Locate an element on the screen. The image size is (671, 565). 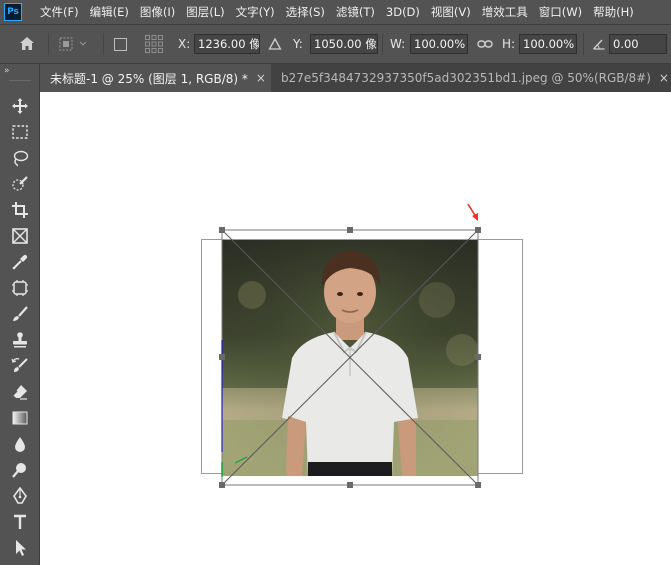
tab-untitled-1: 未标题-1 @ 25% (图层 1, RGB/8) * × is located at coordinates (155, 78).